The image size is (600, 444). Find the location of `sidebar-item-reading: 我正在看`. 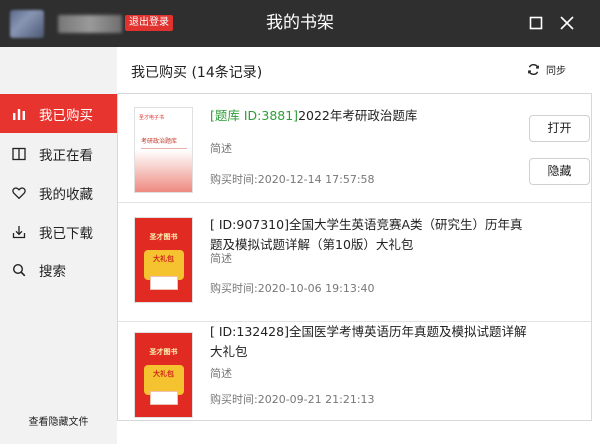

sidebar-item-reading: 我正在看 is located at coordinates (58, 153).